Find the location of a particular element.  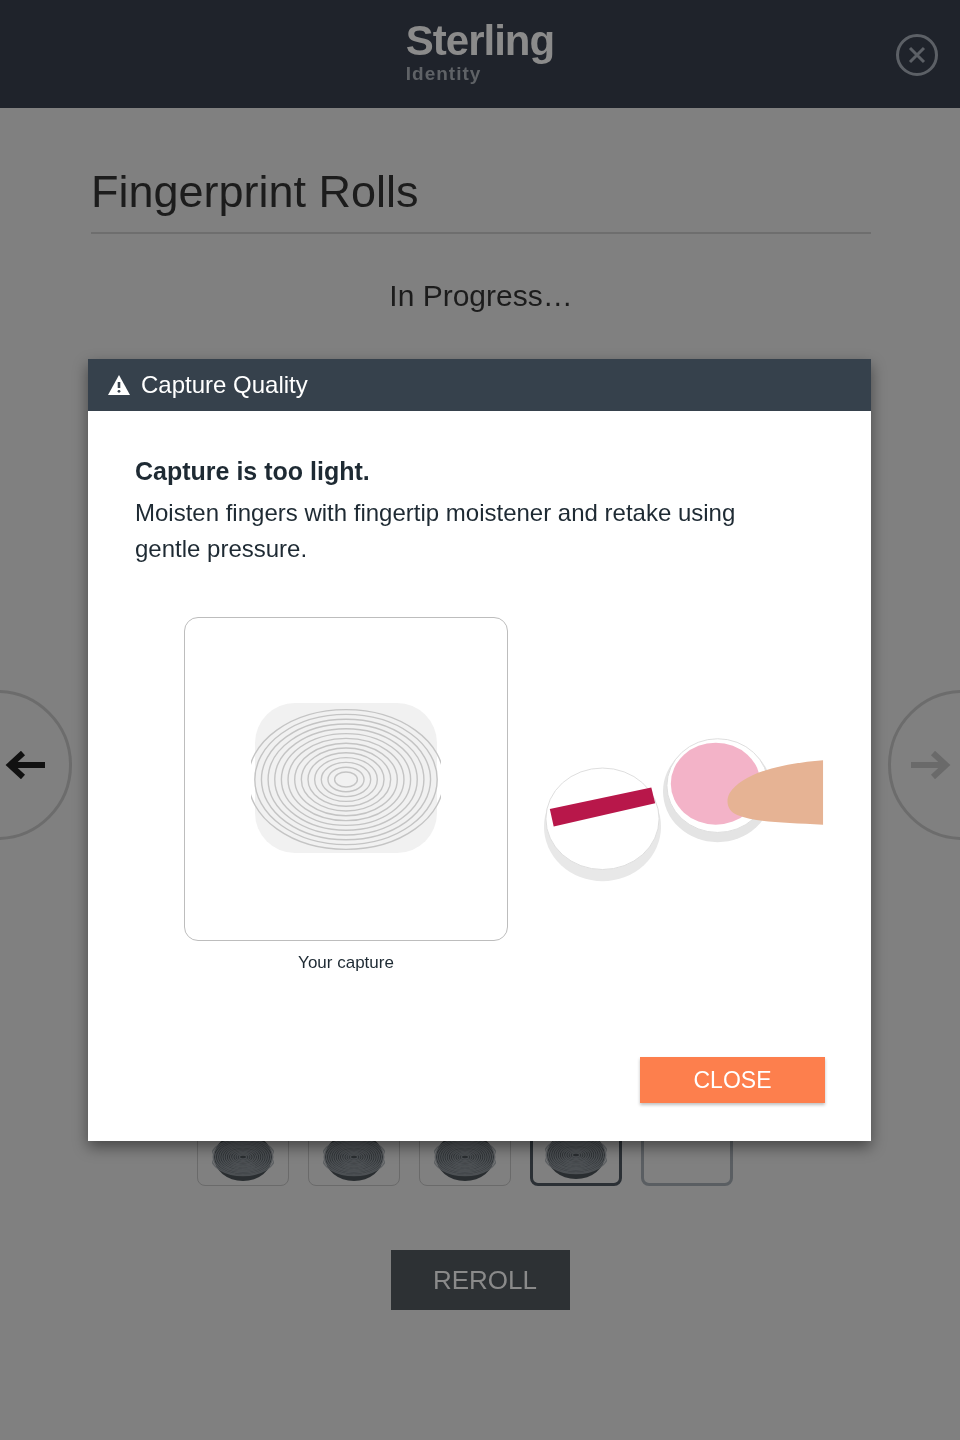

reroll-button: REROLL is located at coordinates (480, 1280).